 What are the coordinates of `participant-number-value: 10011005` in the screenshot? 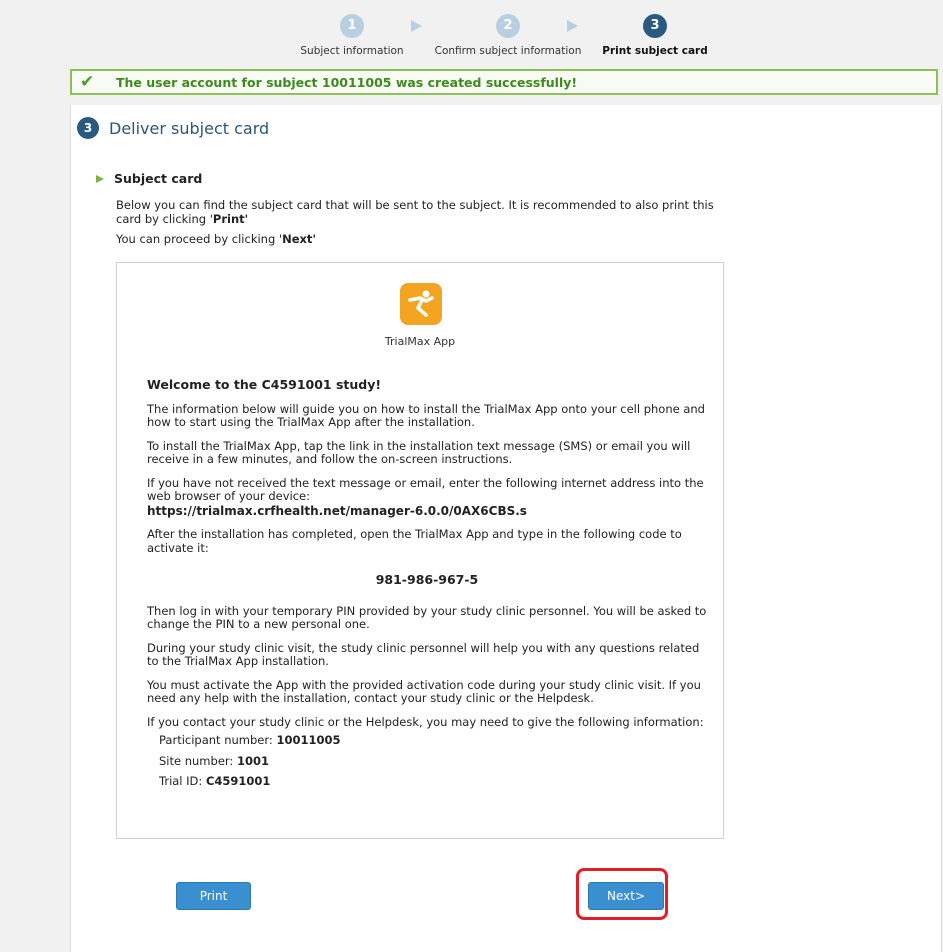 It's located at (308, 740).